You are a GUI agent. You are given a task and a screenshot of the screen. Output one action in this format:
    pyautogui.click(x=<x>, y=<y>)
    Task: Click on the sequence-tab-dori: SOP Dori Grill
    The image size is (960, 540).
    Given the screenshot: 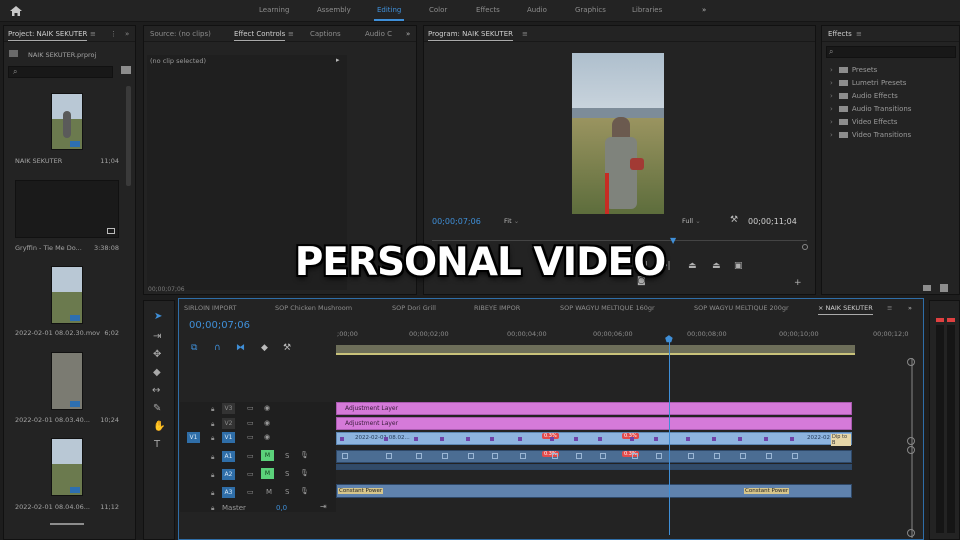 What is the action you would take?
    pyautogui.click(x=414, y=308)
    